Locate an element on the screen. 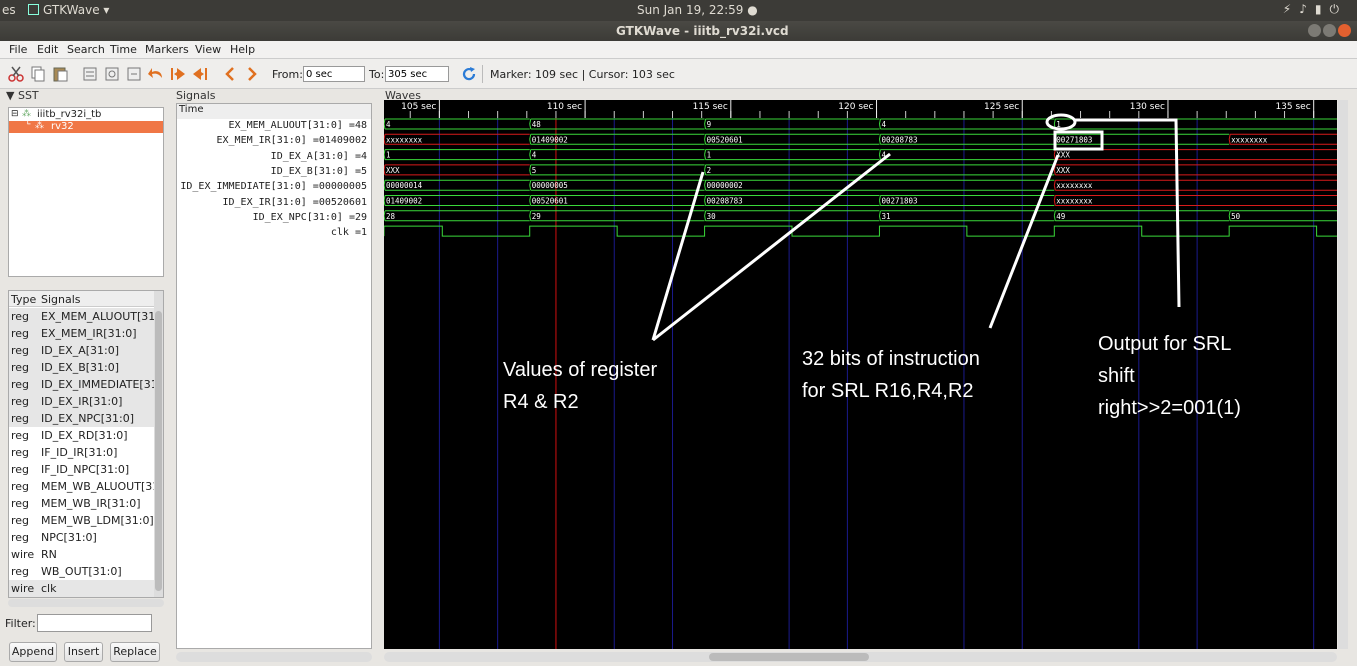 The height and width of the screenshot is (666, 1357). signal-list-row: reg ID_EX_RD[31:0] is located at coordinates (82, 435).